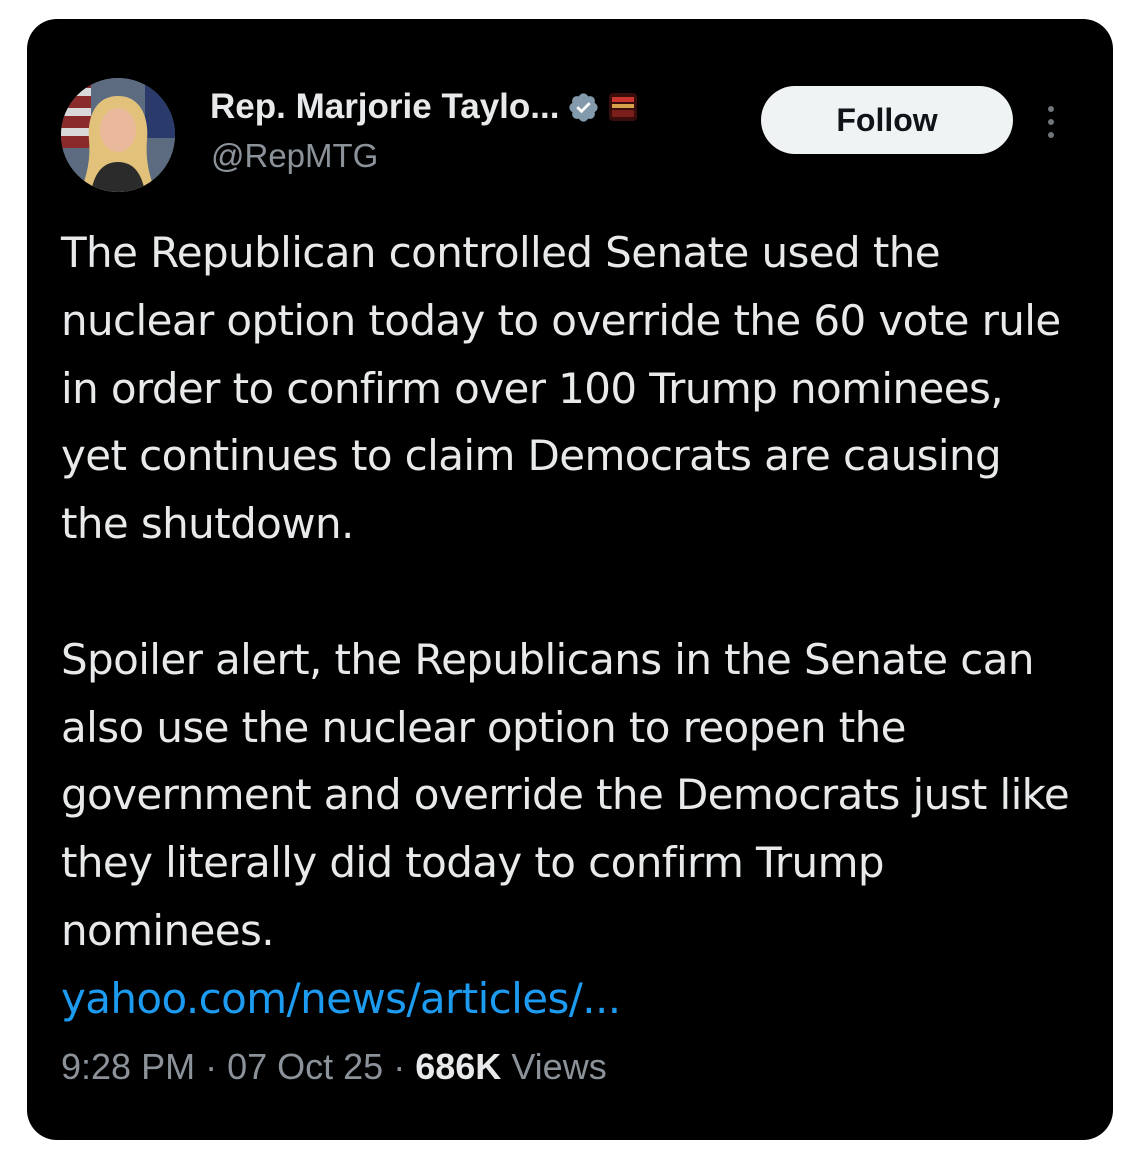 The width and height of the screenshot is (1131, 1151). Describe the element at coordinates (305, 1066) in the screenshot. I see `tweet-date: 07 Oct 25` at that location.